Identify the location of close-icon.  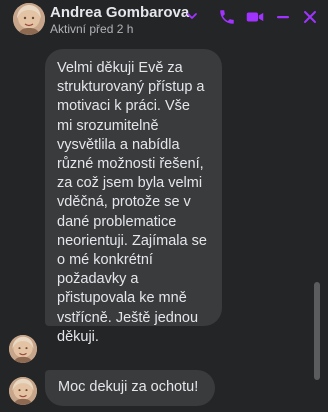
(310, 17).